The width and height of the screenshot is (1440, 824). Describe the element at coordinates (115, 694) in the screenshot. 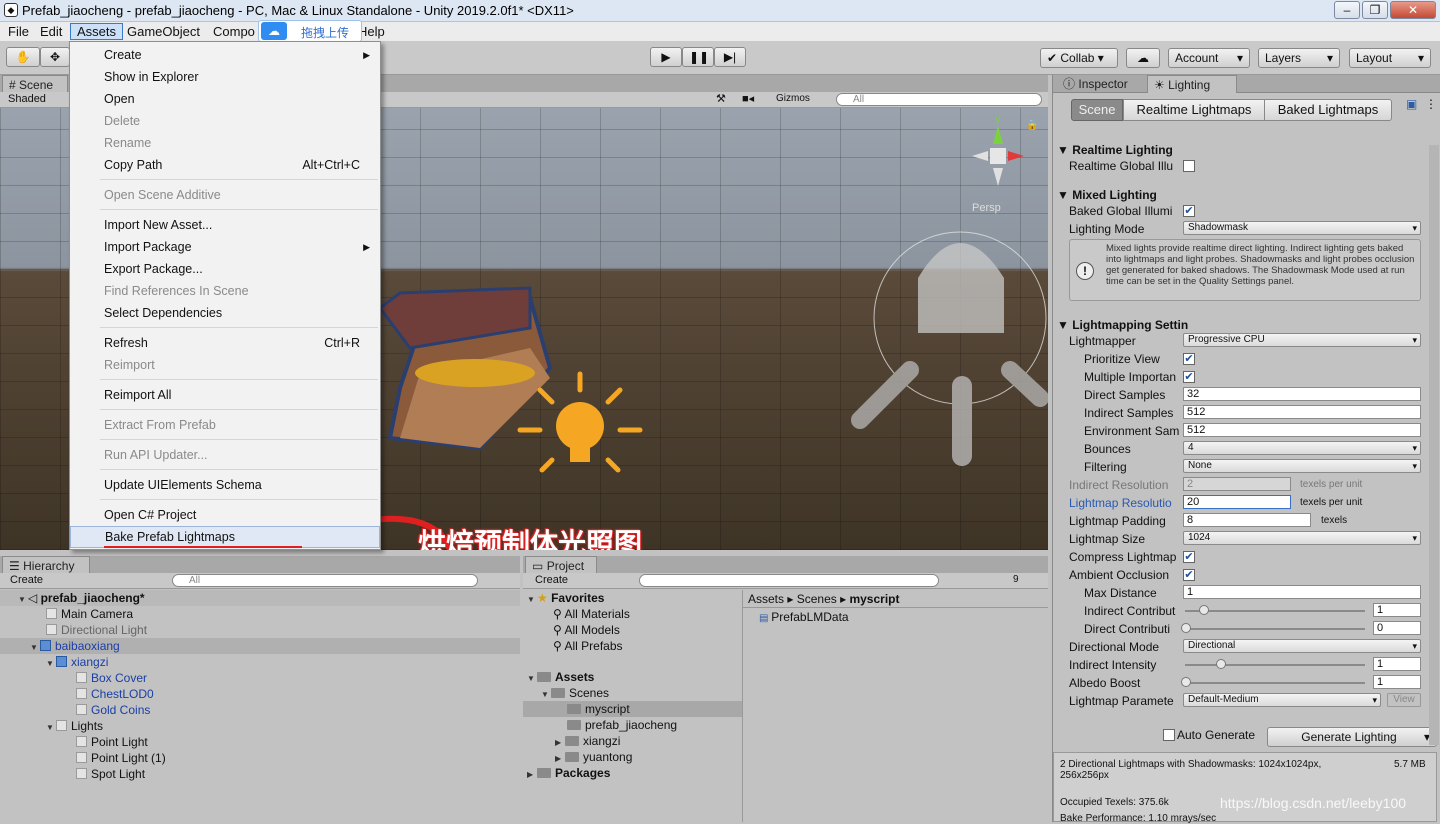

I see `list-item: ChestLOD0` at that location.